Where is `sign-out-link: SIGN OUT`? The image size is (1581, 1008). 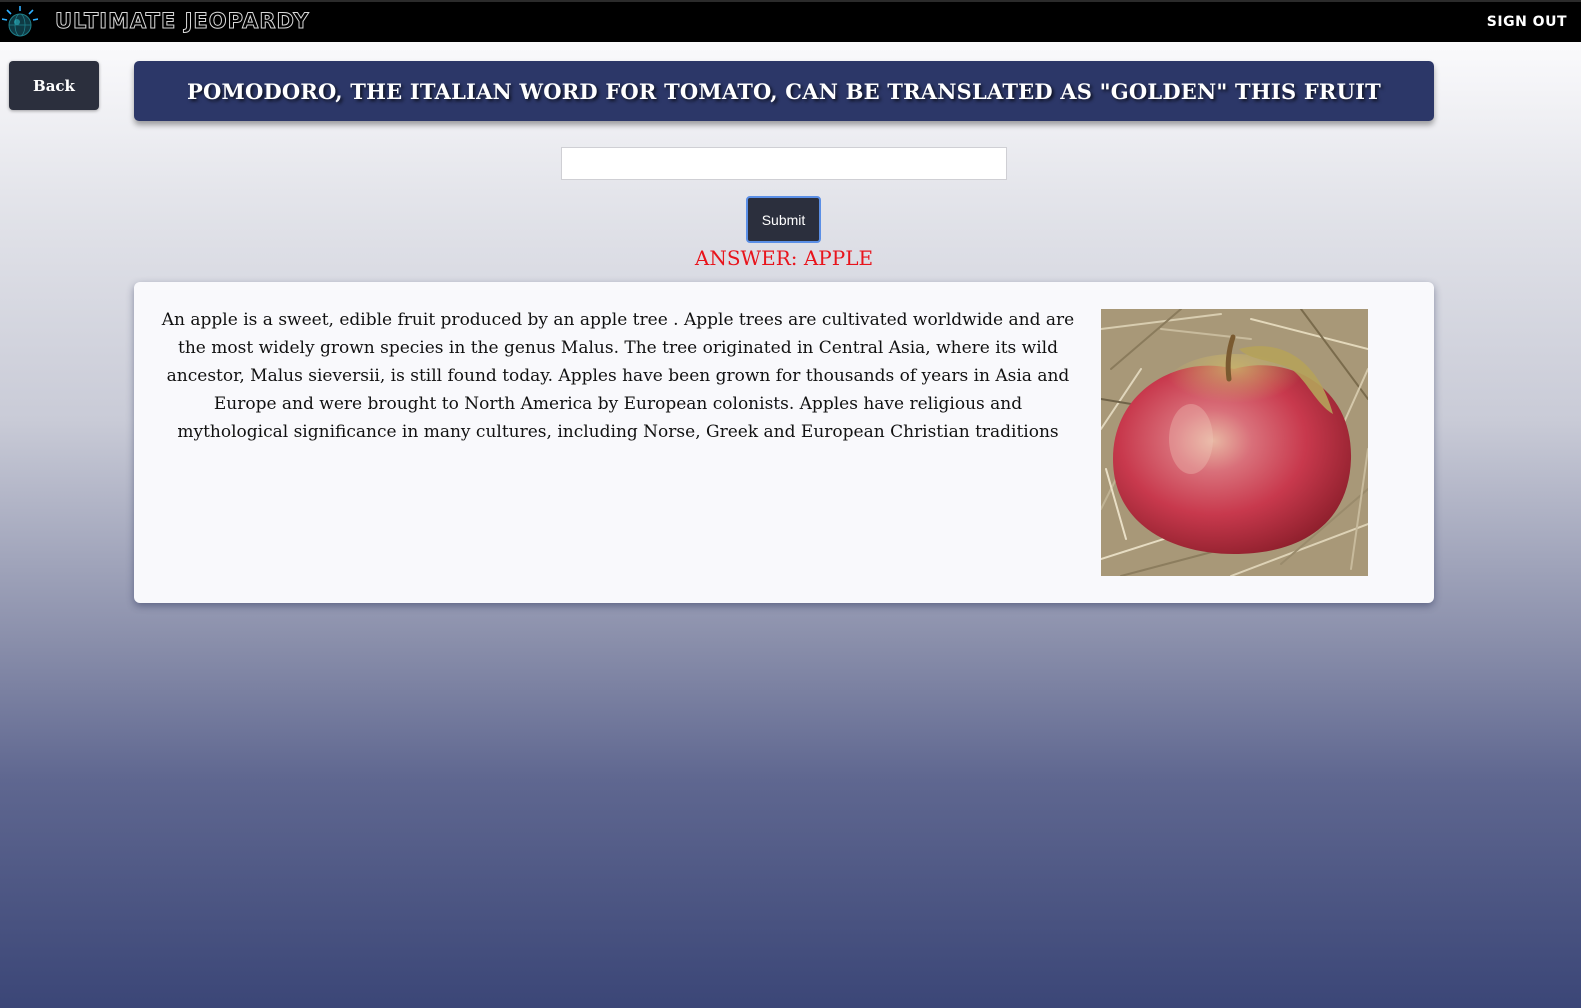 sign-out-link: SIGN OUT is located at coordinates (1527, 22).